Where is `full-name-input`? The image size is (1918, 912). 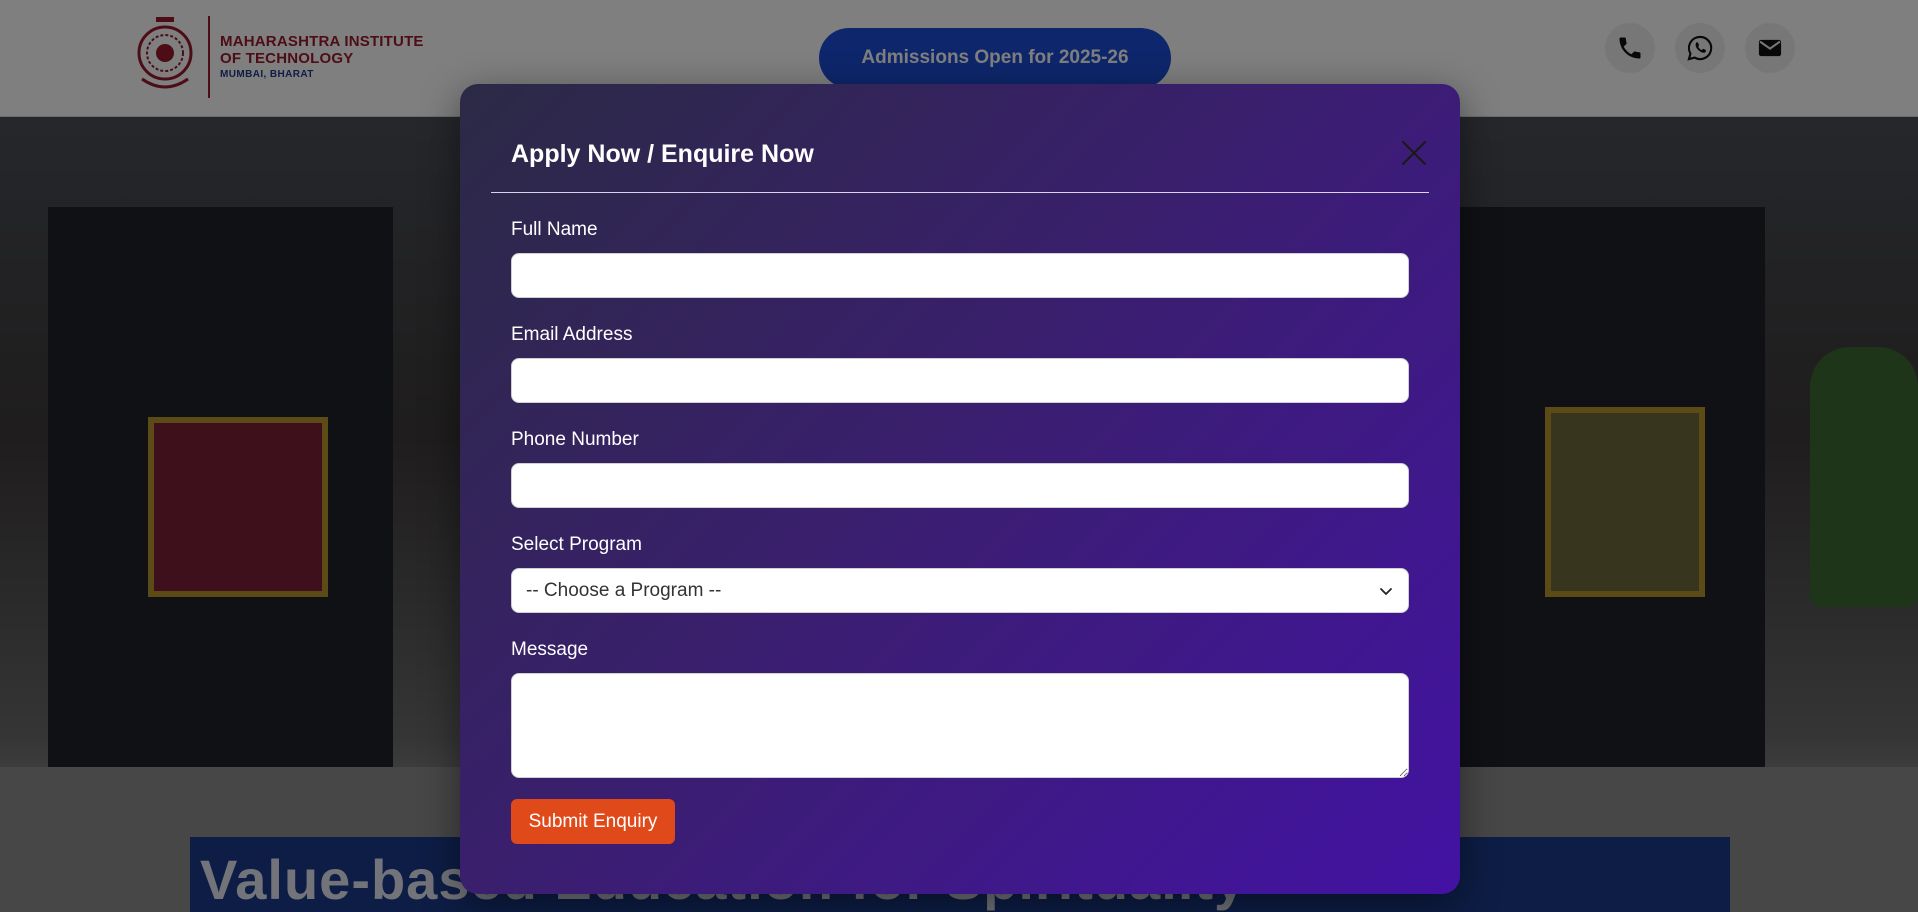 full-name-input is located at coordinates (960, 275).